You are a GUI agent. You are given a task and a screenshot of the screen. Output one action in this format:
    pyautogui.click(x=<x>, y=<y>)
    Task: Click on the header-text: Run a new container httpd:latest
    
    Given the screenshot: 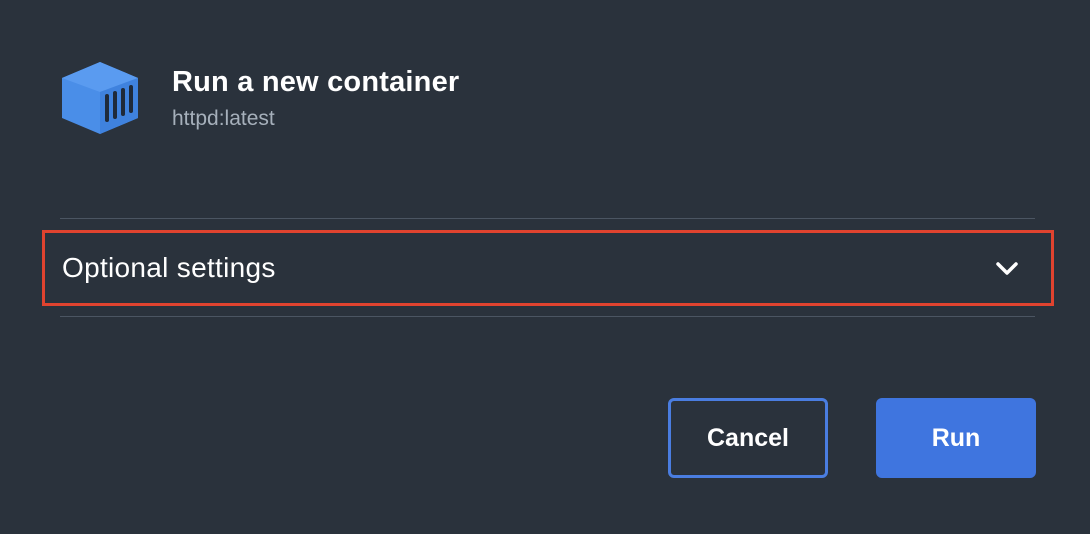 What is the action you would take?
    pyautogui.click(x=315, y=98)
    